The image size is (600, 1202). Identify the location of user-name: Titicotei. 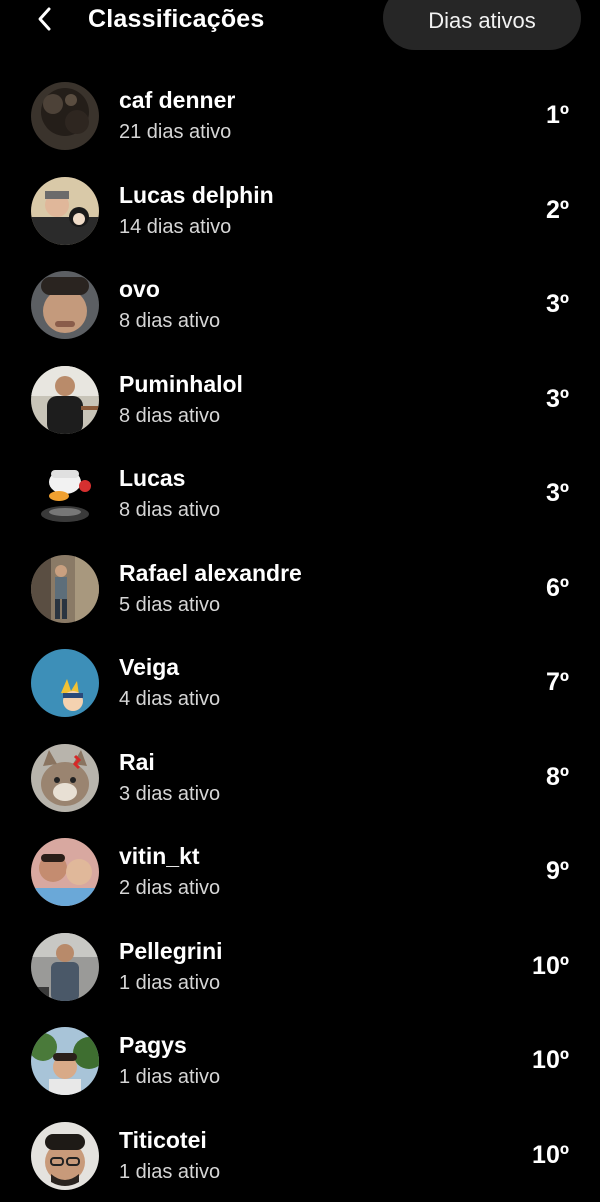
(163, 1140).